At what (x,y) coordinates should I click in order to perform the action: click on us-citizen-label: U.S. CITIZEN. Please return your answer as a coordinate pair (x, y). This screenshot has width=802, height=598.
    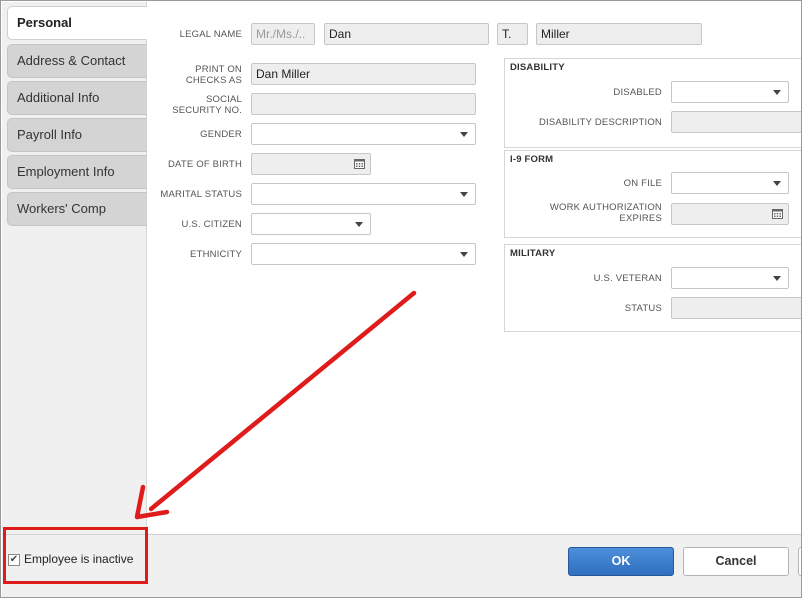
    Looking at the image, I should click on (211, 224).